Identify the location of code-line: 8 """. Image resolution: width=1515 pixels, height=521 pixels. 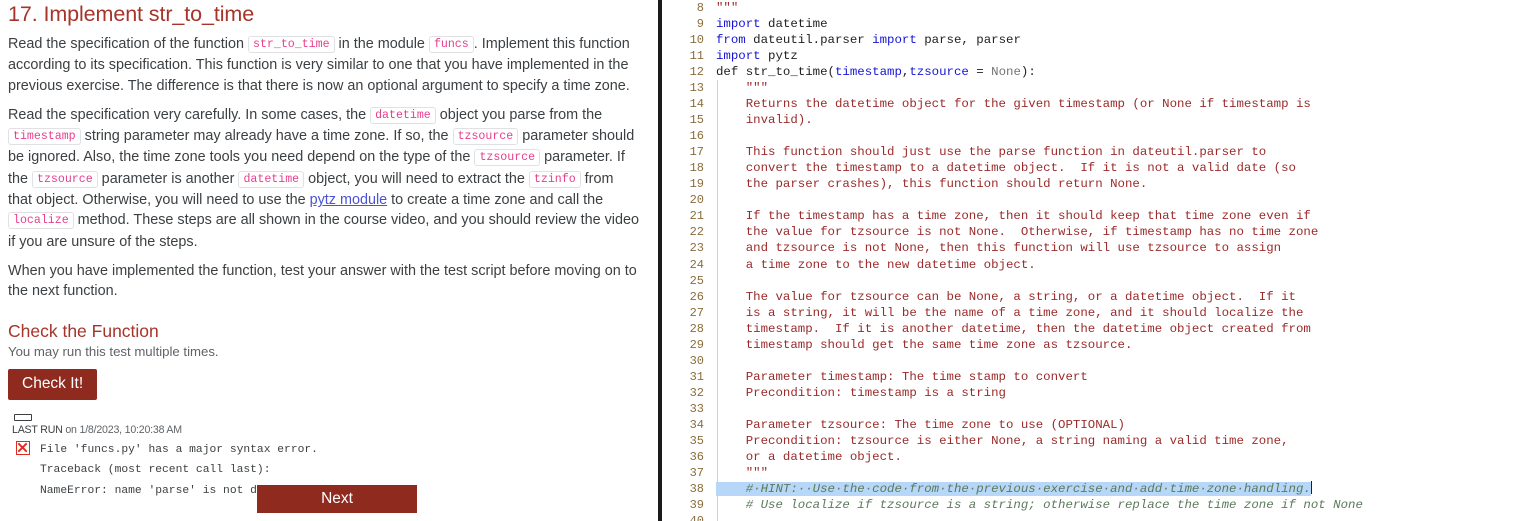
(1088, 8).